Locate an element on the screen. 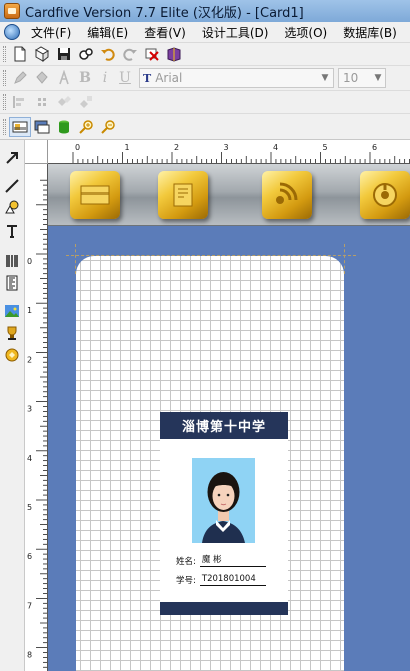 The image size is (410, 671). text-tool is located at coordinates (12, 231).